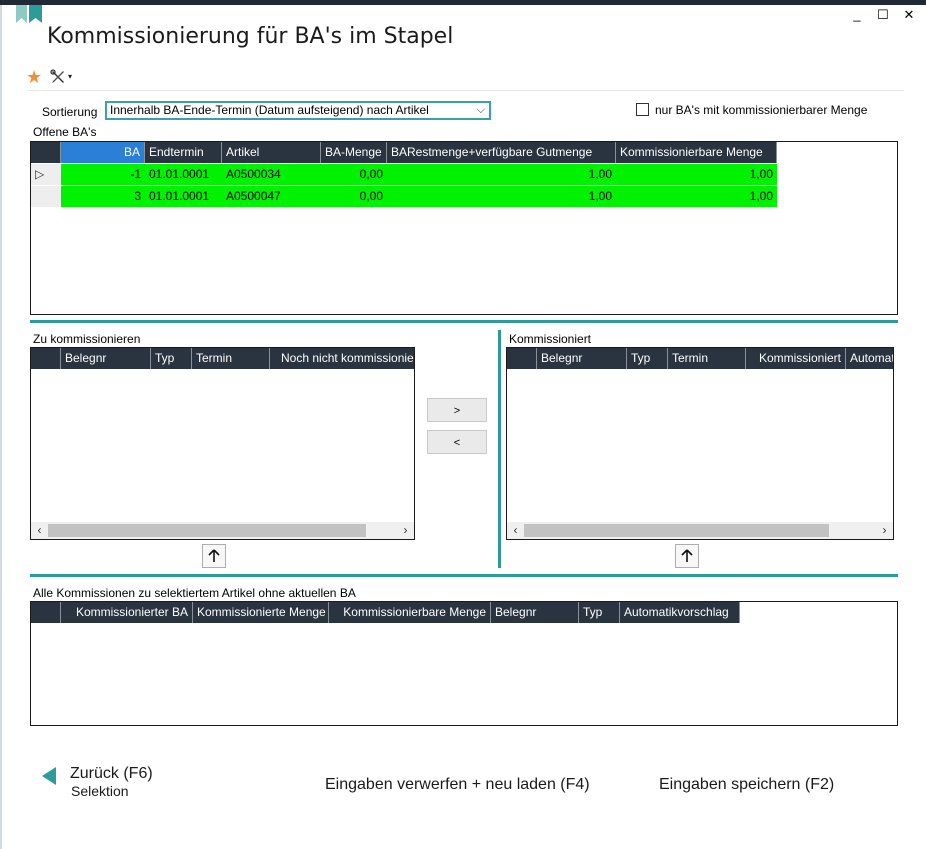 The height and width of the screenshot is (849, 926). Describe the element at coordinates (250, 36) in the screenshot. I see `page-title: Kommissionierung für BA's im Stapel` at that location.